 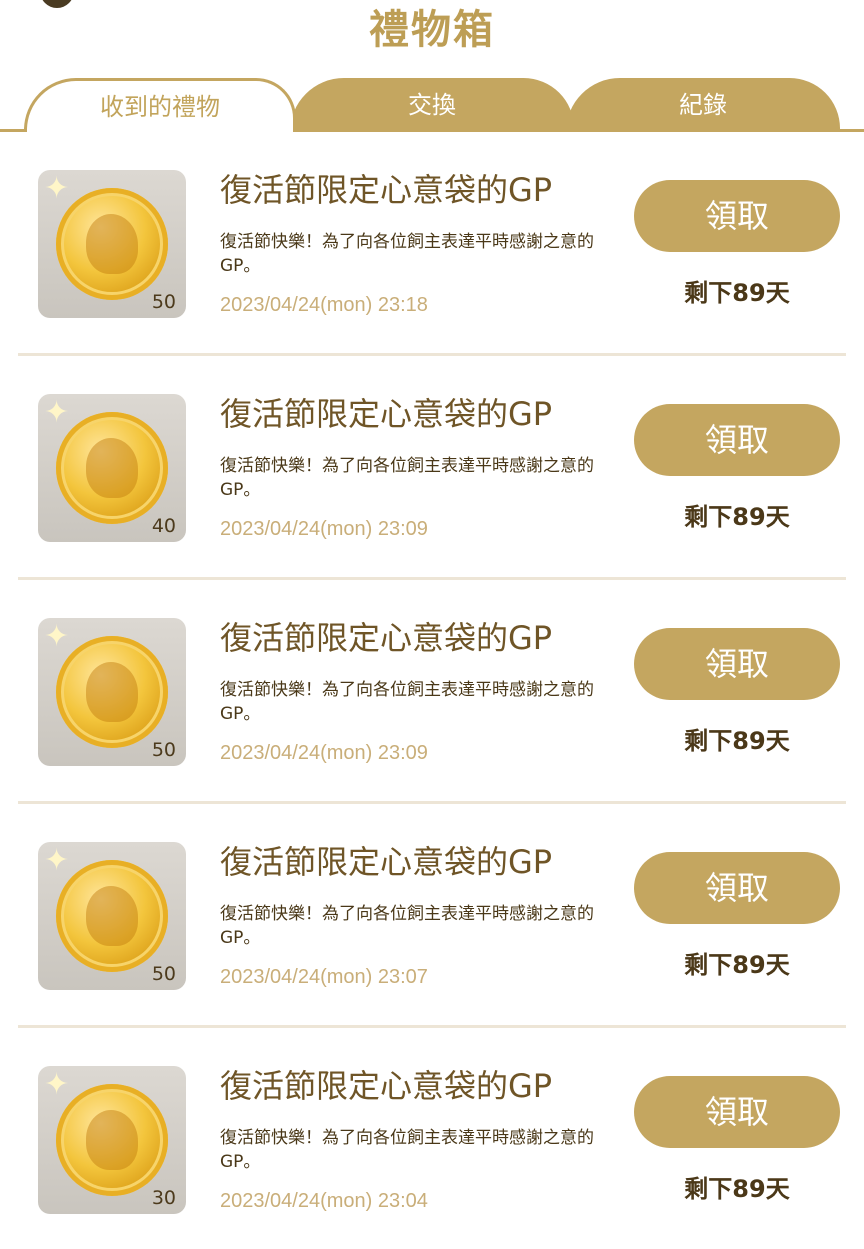 I want to click on tab-received-gifts: 收到的禮物, so click(x=160, y=105).